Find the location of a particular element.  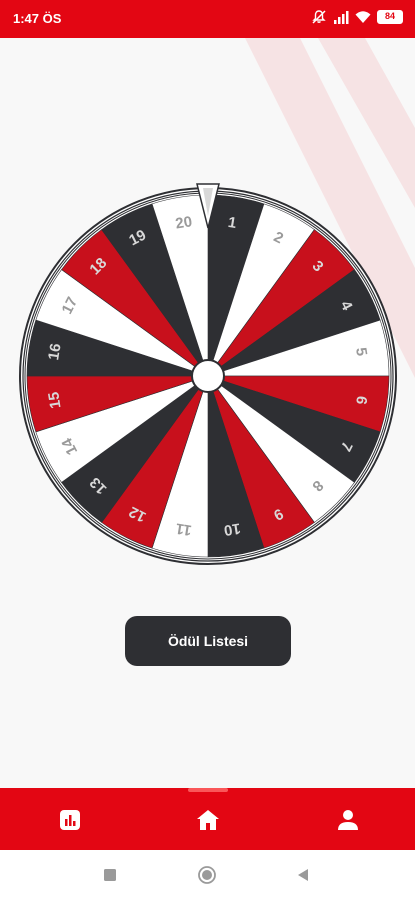

nav-profile is located at coordinates (348, 820).